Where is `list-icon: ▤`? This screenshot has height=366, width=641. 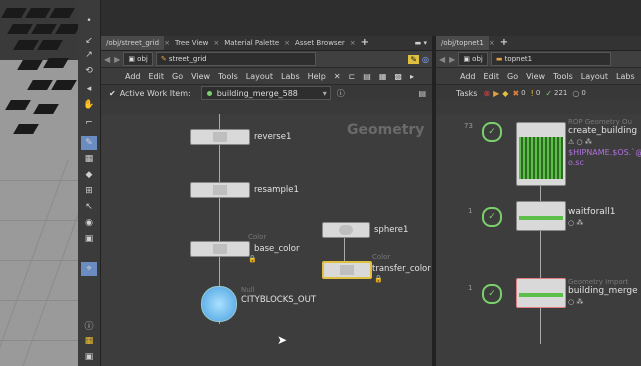
list-icon: ▤ is located at coordinates (367, 76).